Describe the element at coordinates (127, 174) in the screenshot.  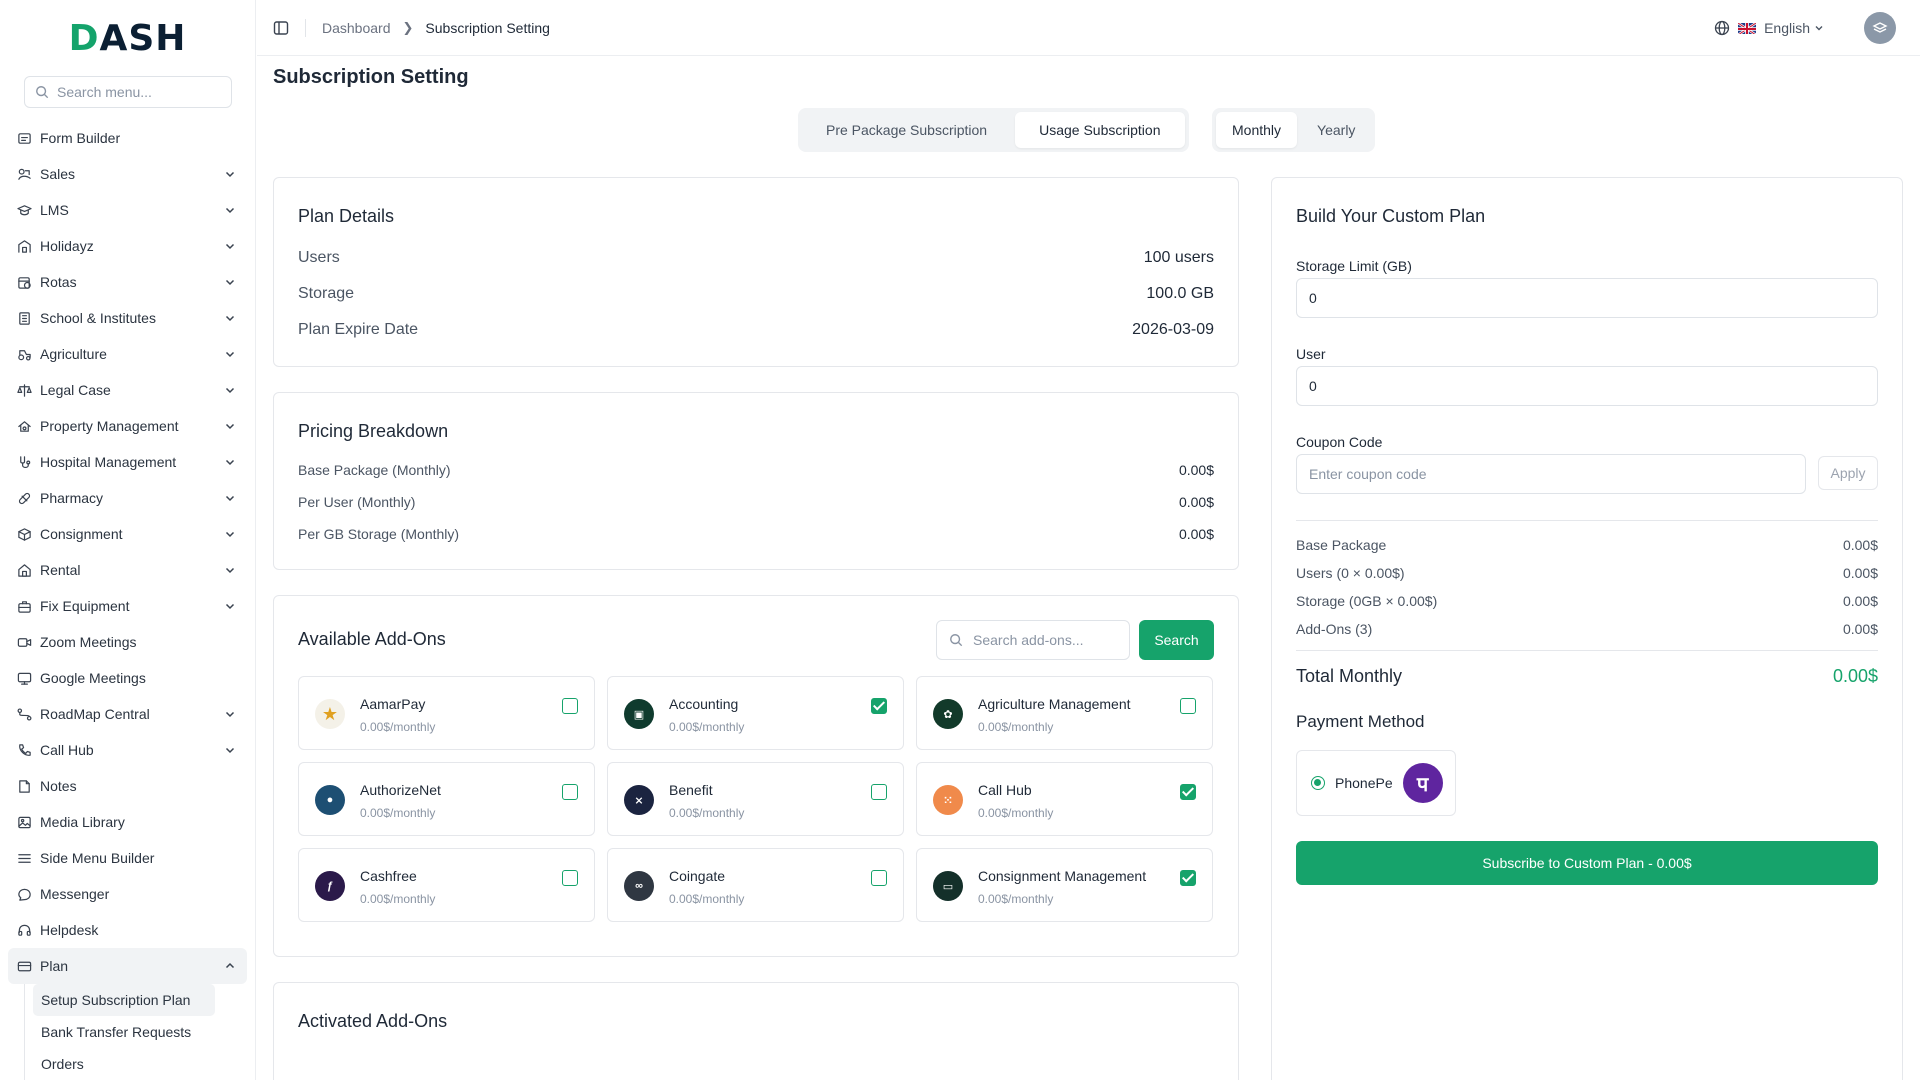
I see `sidebar-item-sales: Sales` at that location.